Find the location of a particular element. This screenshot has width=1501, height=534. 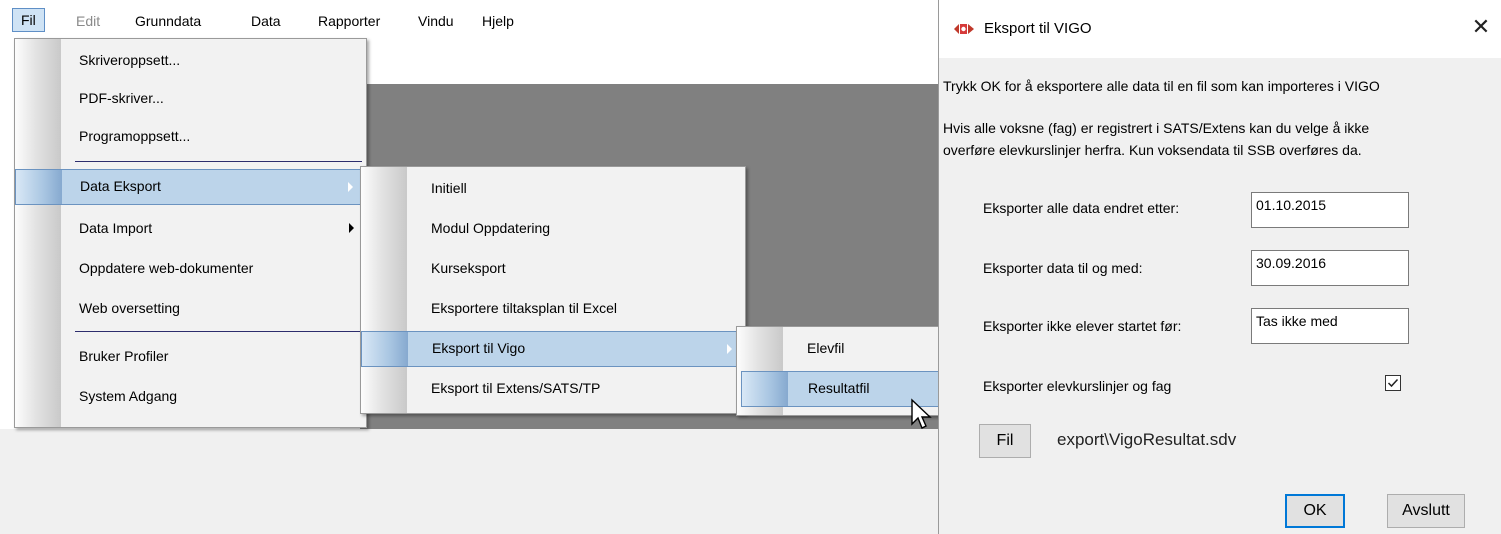

menu-item-system-adgang: System Adgang is located at coordinates (190, 397).